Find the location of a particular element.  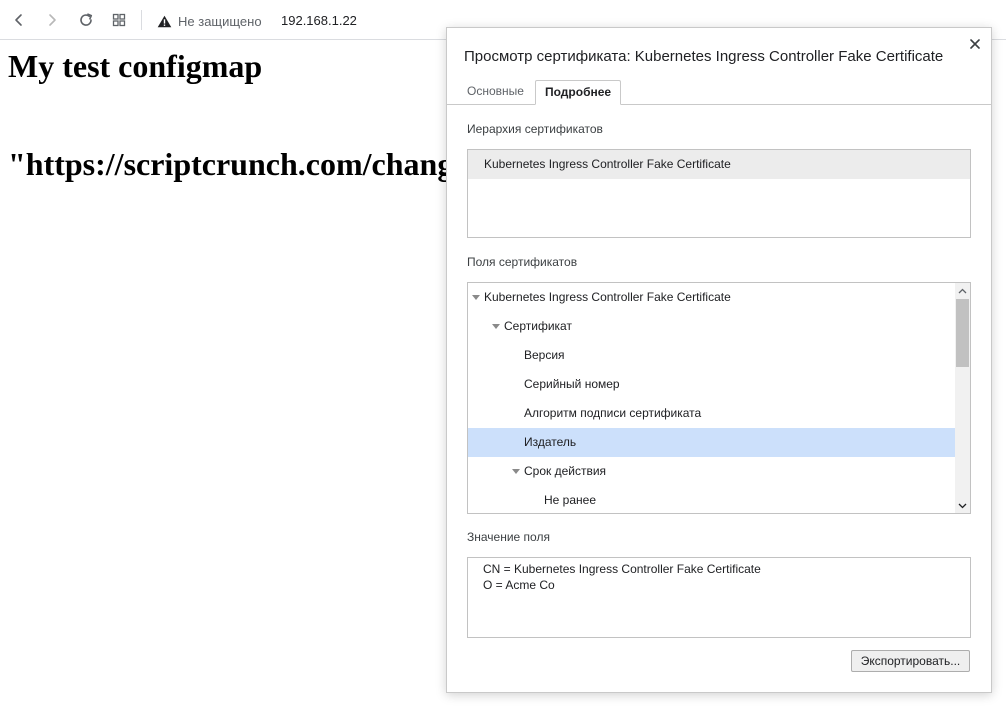

security-indicator: Не защищено is located at coordinates (209, 21).